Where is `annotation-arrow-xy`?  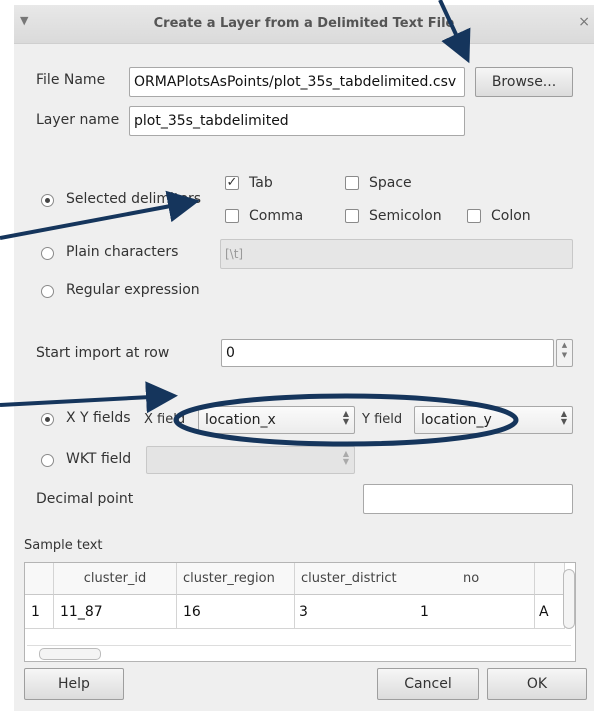
annotation-arrow-xy is located at coordinates (89, 397).